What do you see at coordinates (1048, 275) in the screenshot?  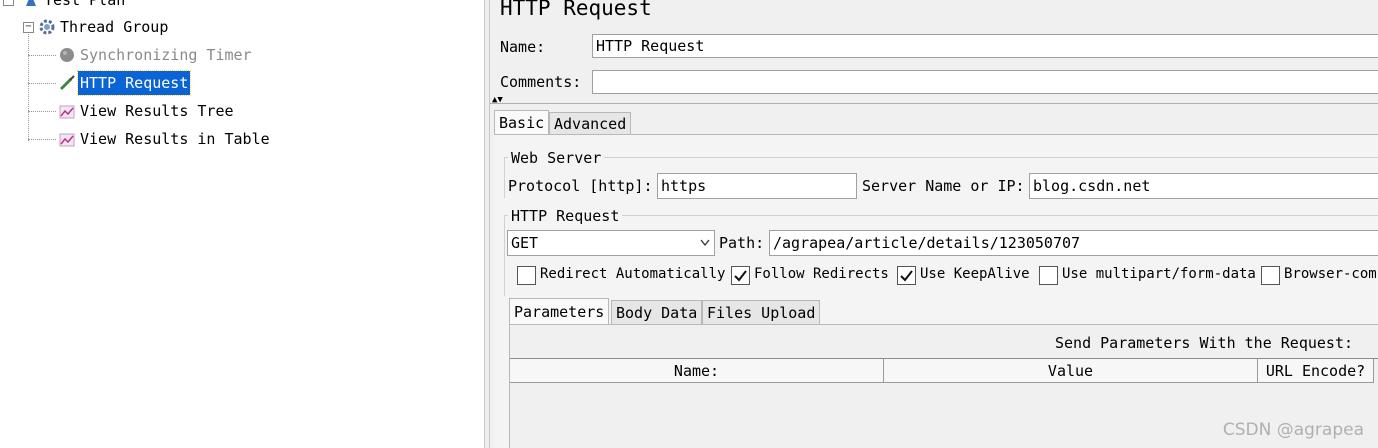 I see `use-multipart-checkbox` at bounding box center [1048, 275].